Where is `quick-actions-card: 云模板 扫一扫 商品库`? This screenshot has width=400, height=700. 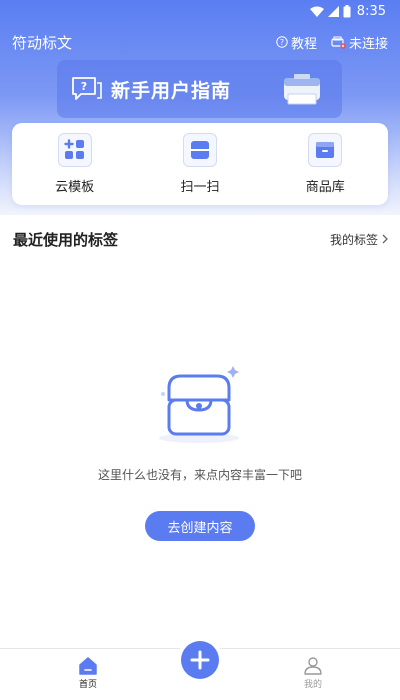 quick-actions-card: 云模板 扫一扫 商品库 is located at coordinates (200, 164).